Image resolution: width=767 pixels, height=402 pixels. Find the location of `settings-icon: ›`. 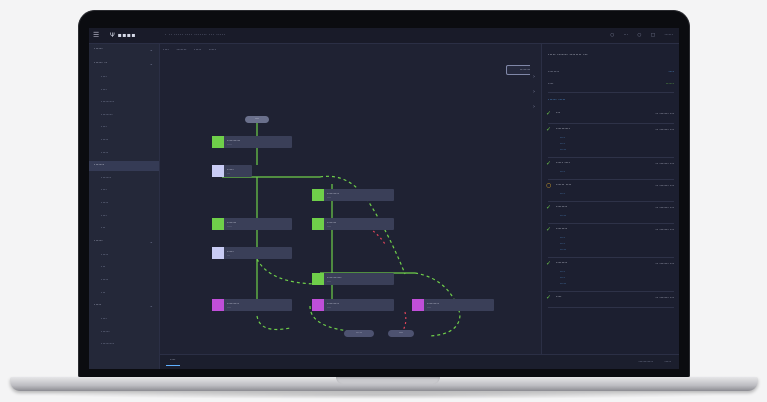

settings-icon: › is located at coordinates (534, 107).